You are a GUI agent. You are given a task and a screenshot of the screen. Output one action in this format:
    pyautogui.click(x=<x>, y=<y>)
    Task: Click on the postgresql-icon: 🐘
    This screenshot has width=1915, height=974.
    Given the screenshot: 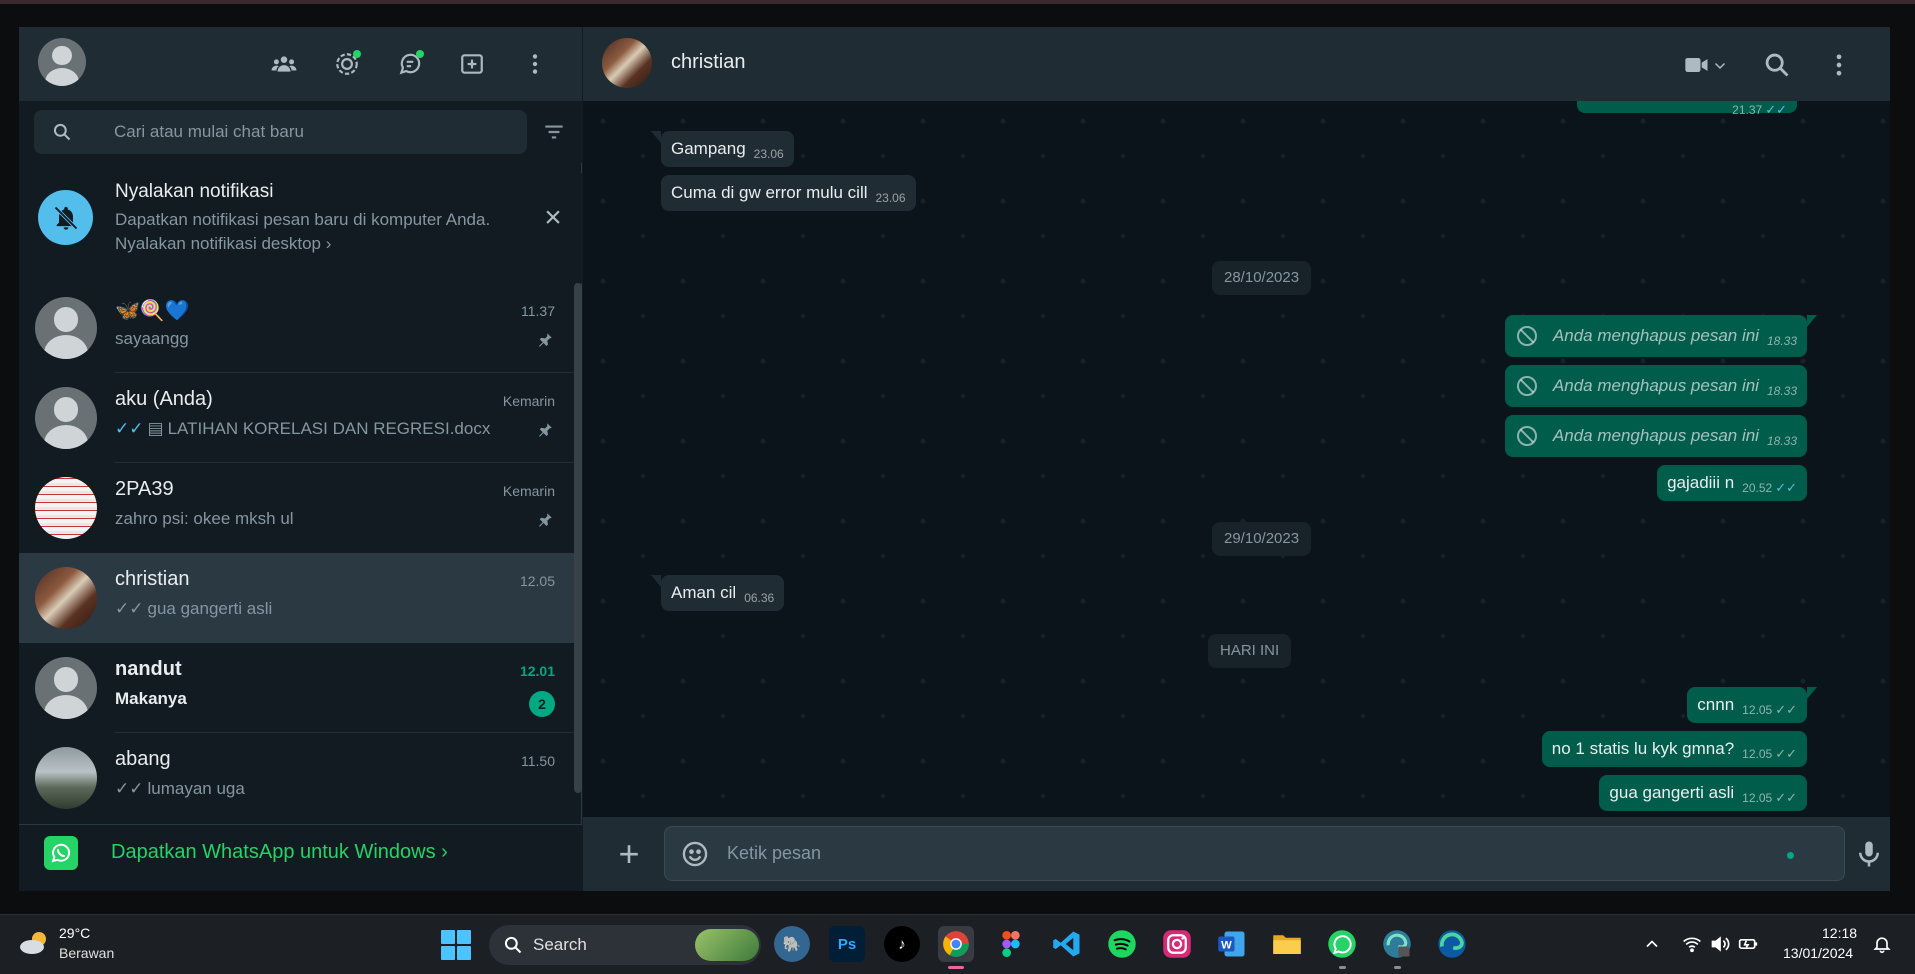 What is the action you would take?
    pyautogui.click(x=792, y=944)
    